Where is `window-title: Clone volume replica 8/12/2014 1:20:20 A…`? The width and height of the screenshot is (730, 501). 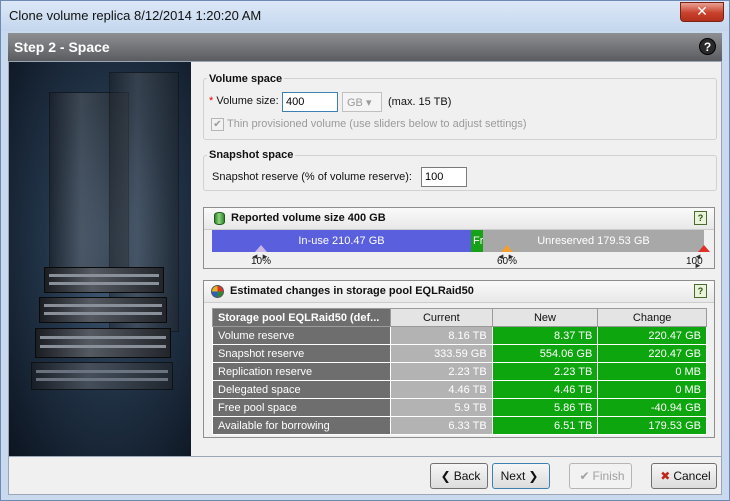 window-title: Clone volume replica 8/12/2014 1:20:20 A… is located at coordinates (135, 15).